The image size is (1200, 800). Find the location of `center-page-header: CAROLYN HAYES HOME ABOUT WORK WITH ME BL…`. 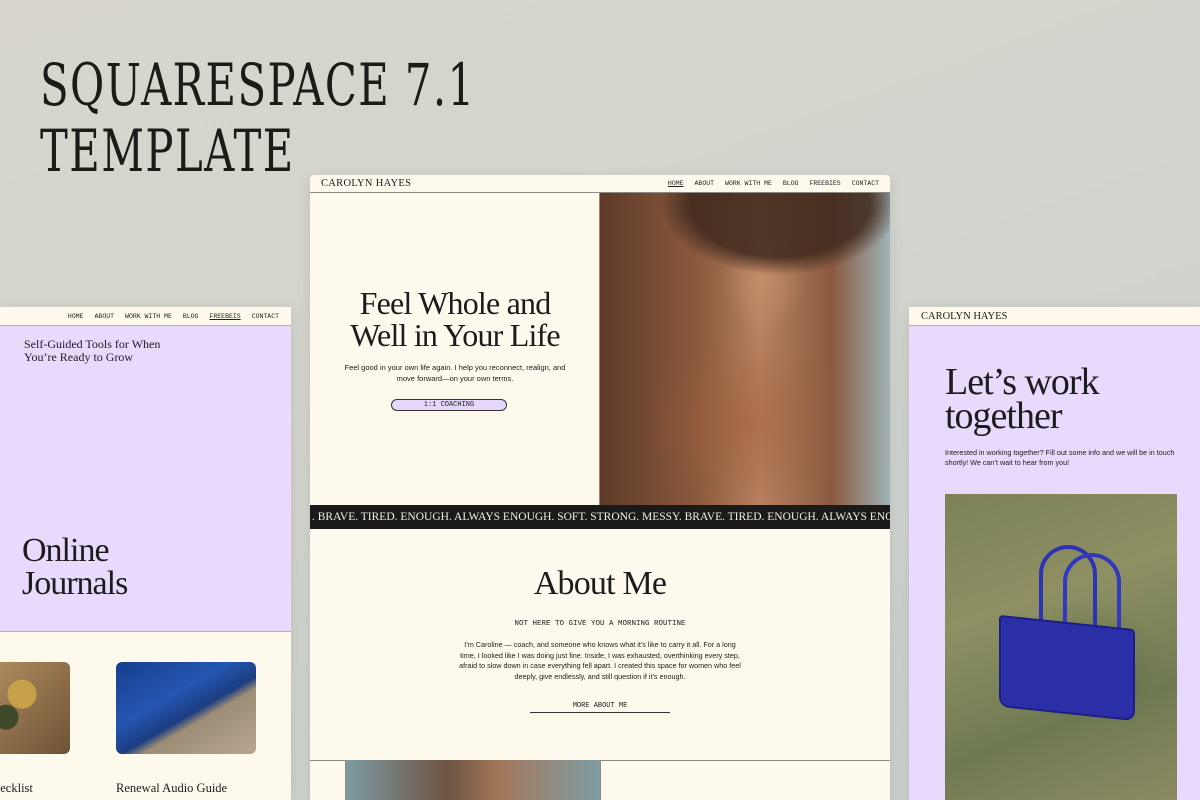

center-page-header: CAROLYN HAYES HOME ABOUT WORK WITH ME BL… is located at coordinates (600, 184).